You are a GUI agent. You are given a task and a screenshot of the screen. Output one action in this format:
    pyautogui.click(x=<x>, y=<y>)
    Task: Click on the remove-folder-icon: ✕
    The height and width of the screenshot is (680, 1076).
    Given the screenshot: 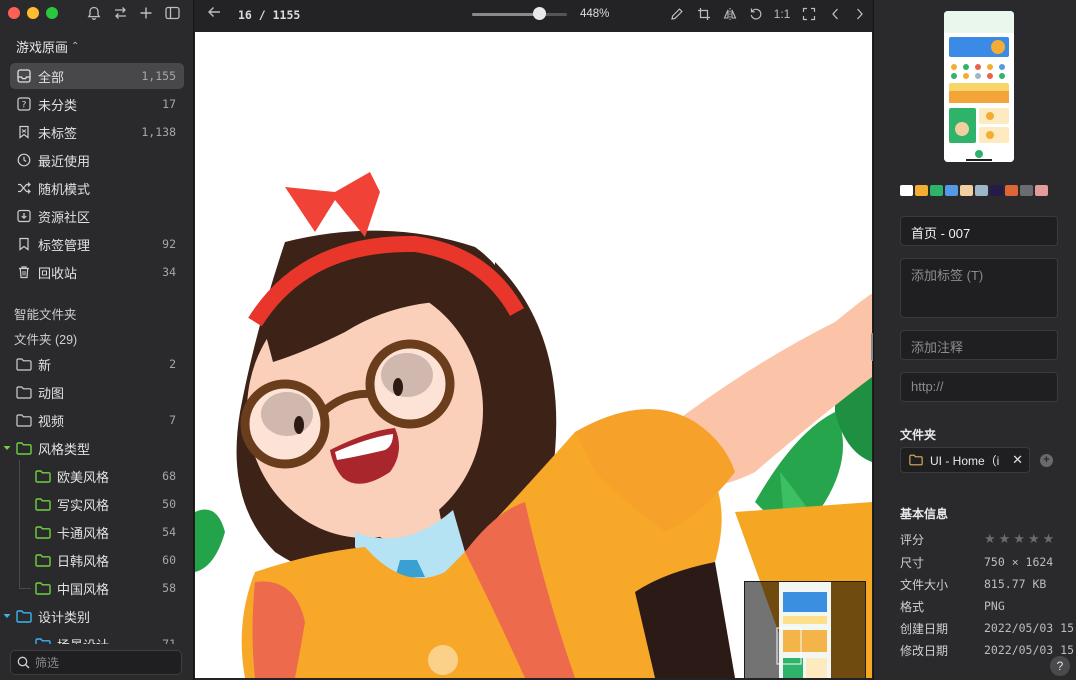 What is the action you would take?
    pyautogui.click(x=1017, y=460)
    